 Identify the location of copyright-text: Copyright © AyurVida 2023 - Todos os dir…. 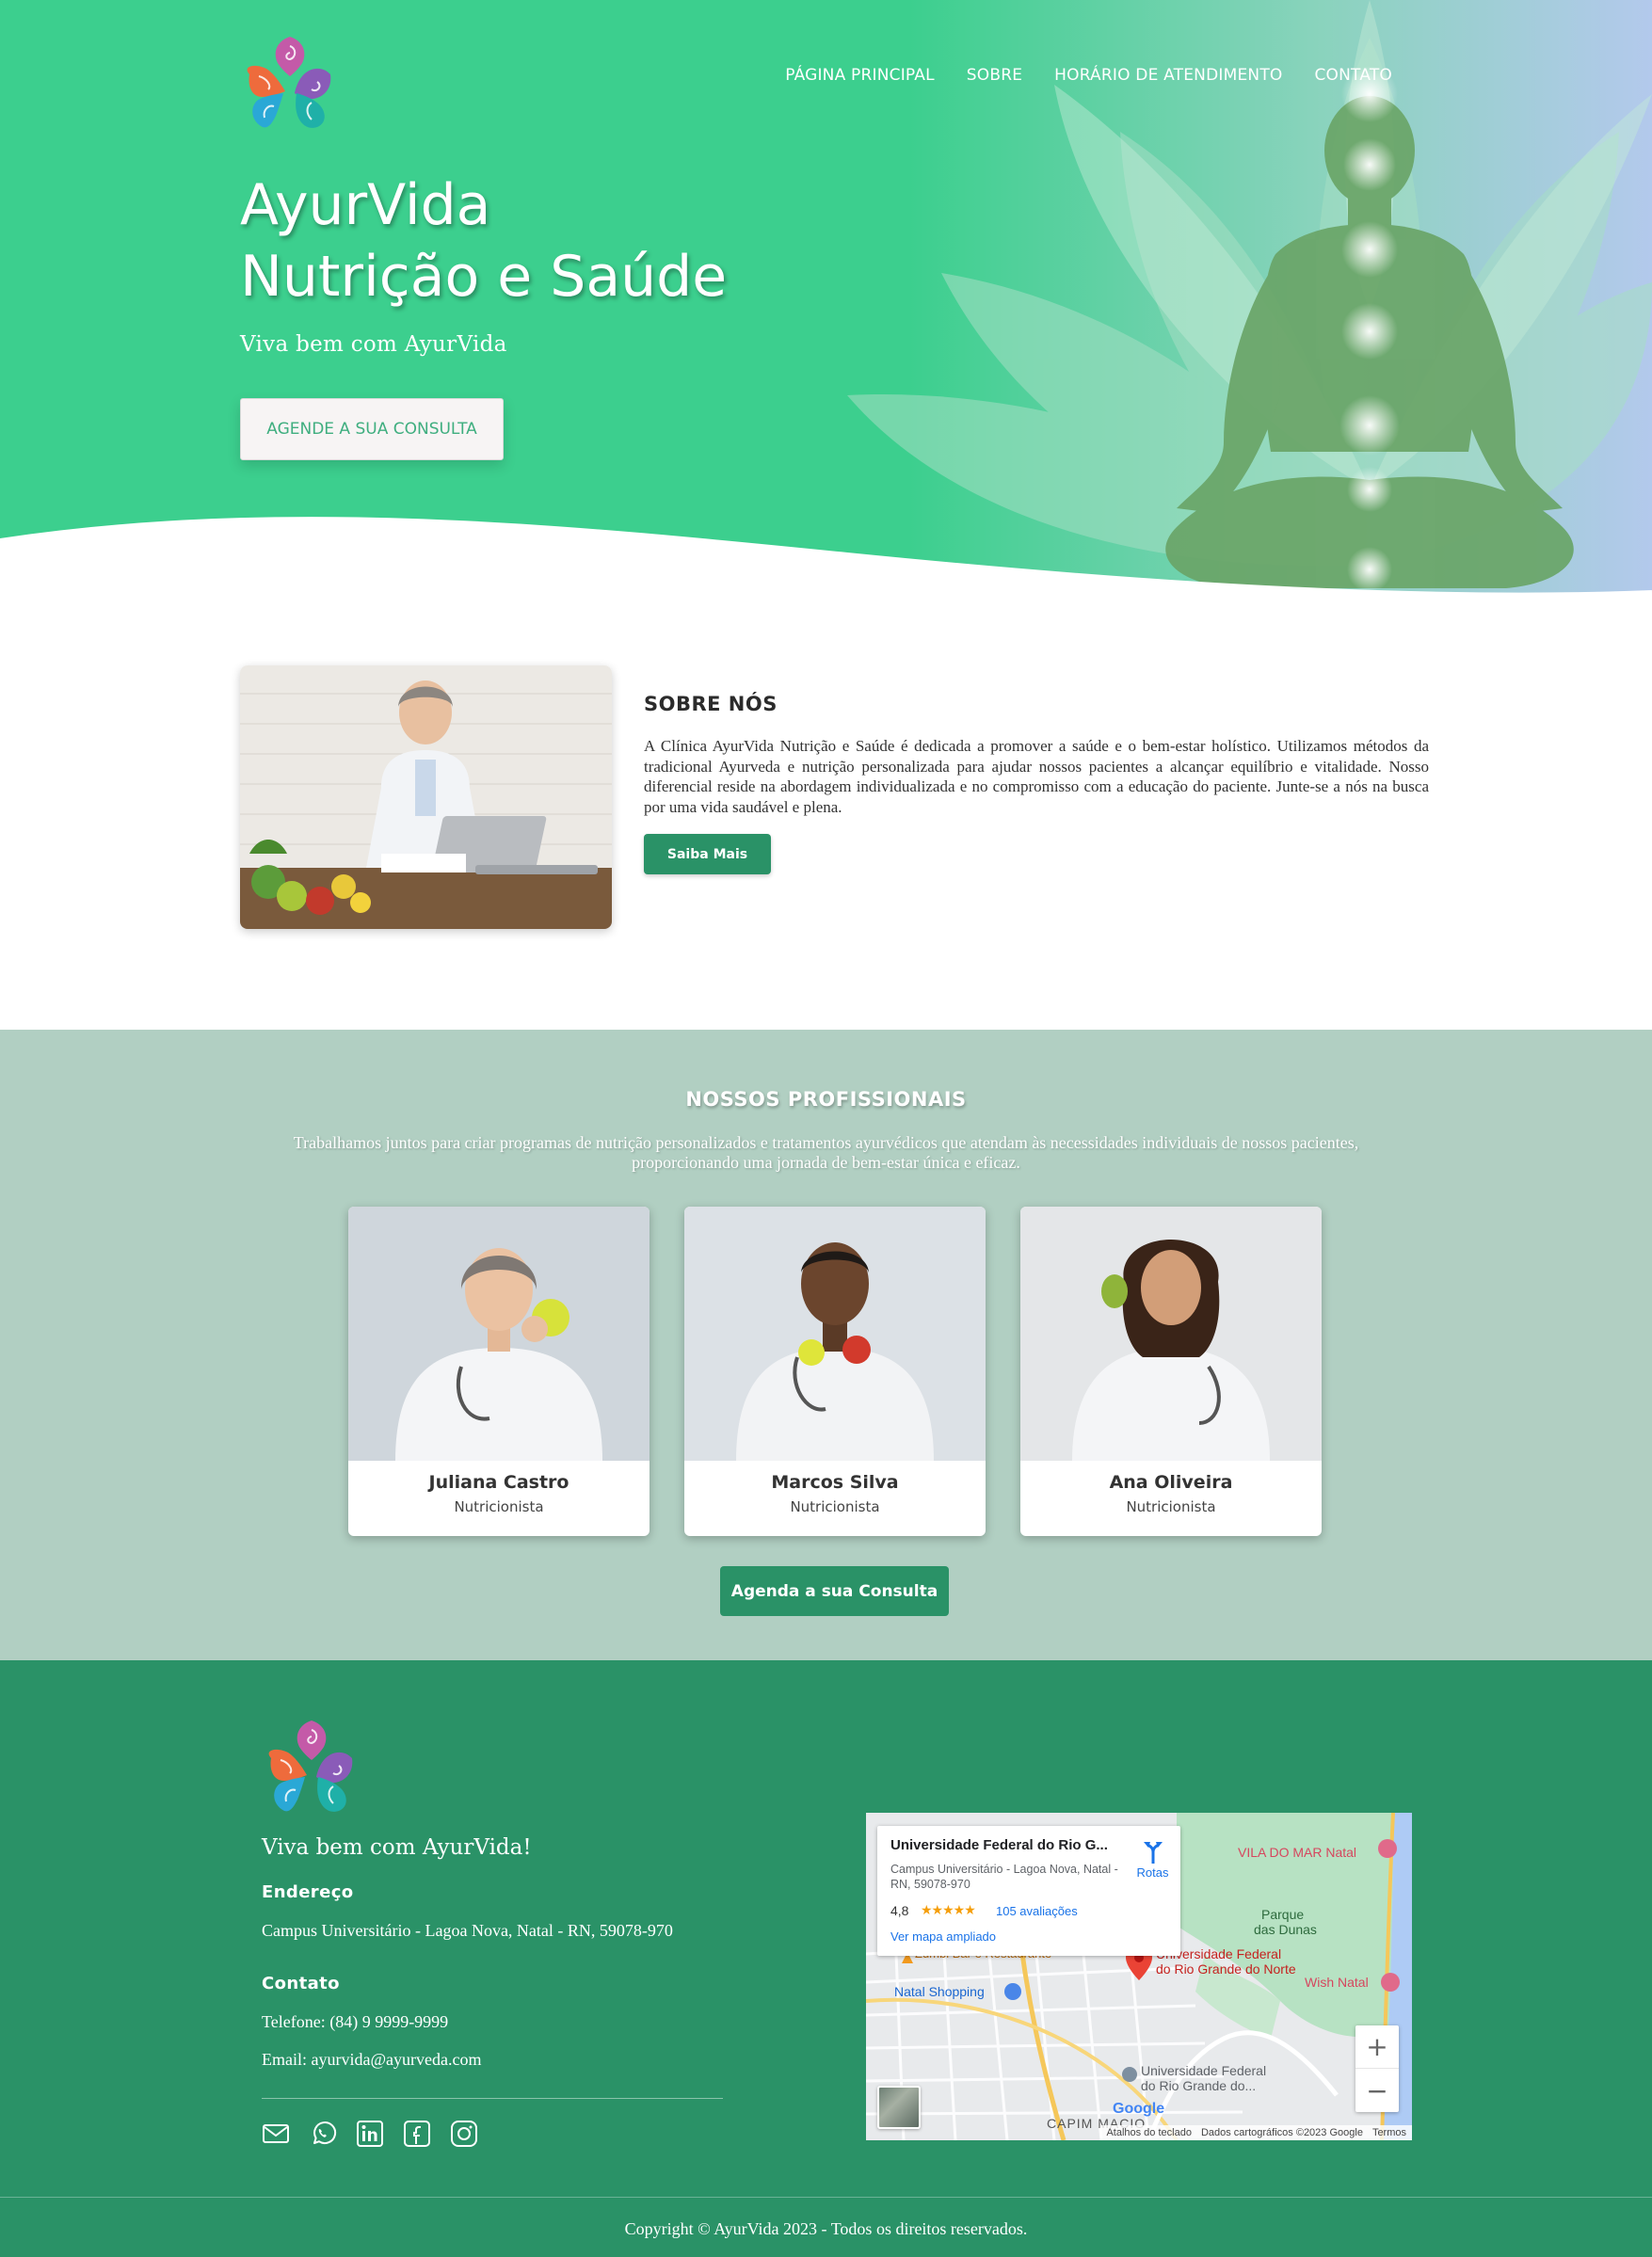
(826, 2228).